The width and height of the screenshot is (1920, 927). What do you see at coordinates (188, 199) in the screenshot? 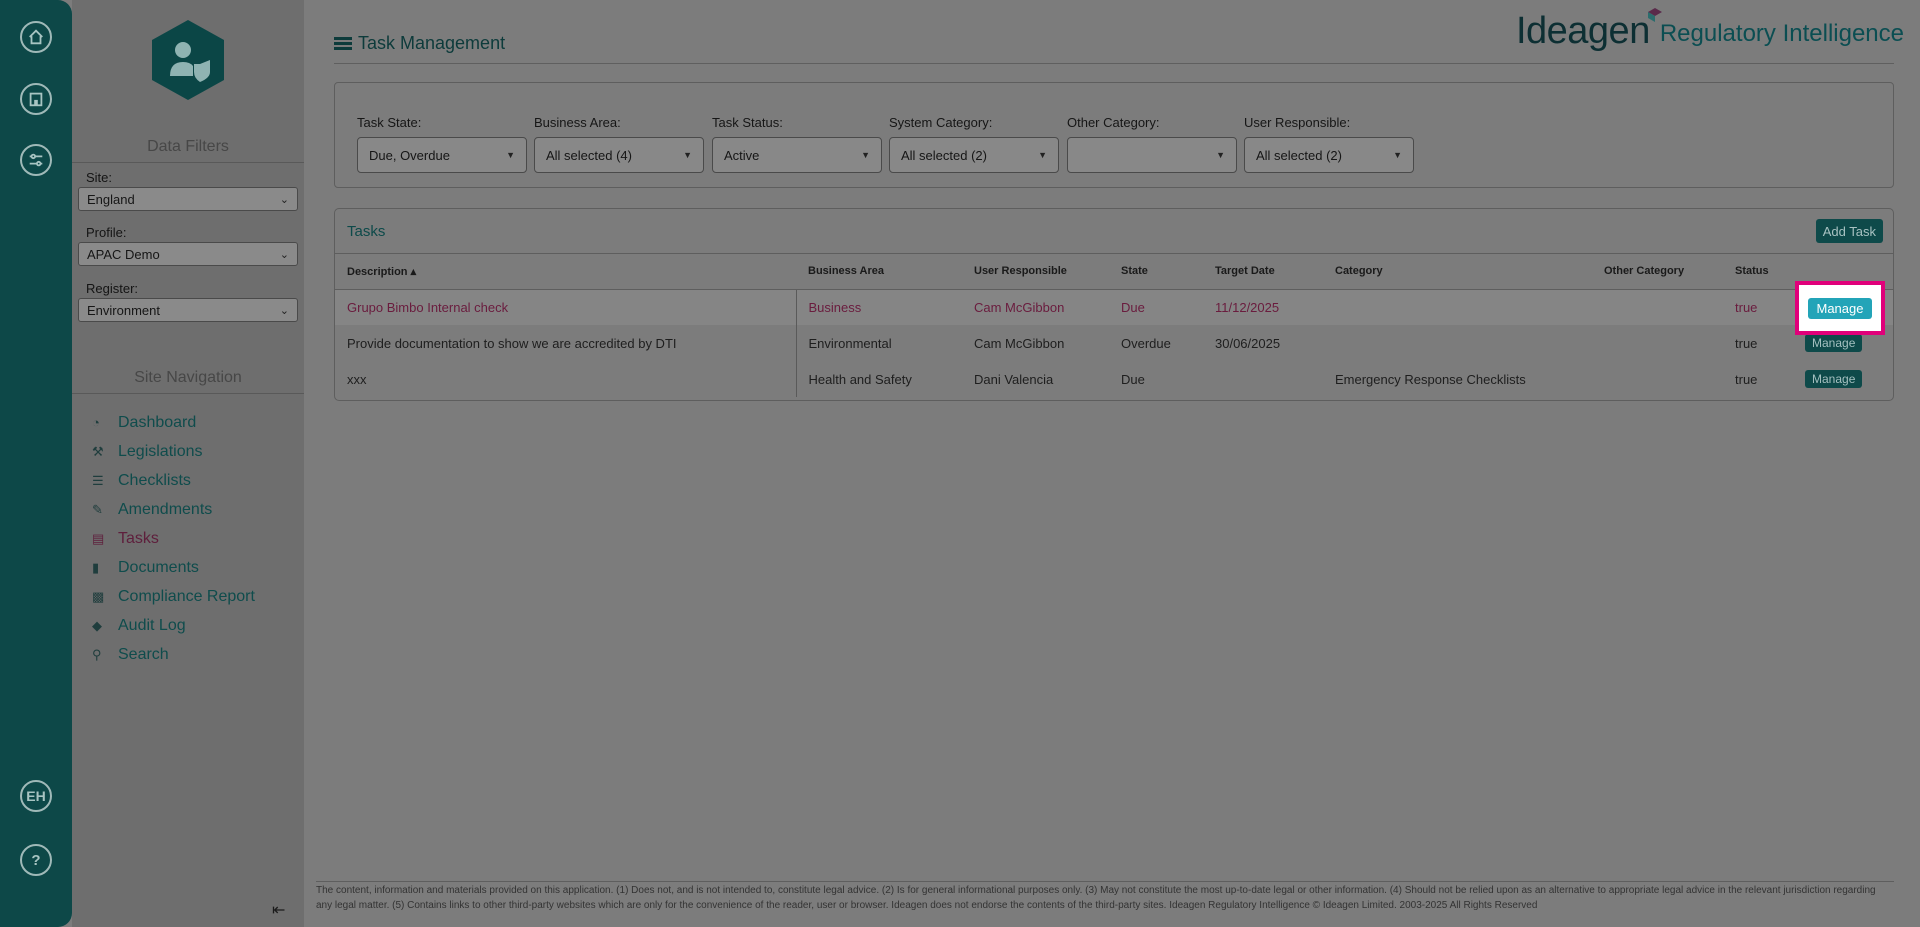
I see `site-select: England ⌄` at bounding box center [188, 199].